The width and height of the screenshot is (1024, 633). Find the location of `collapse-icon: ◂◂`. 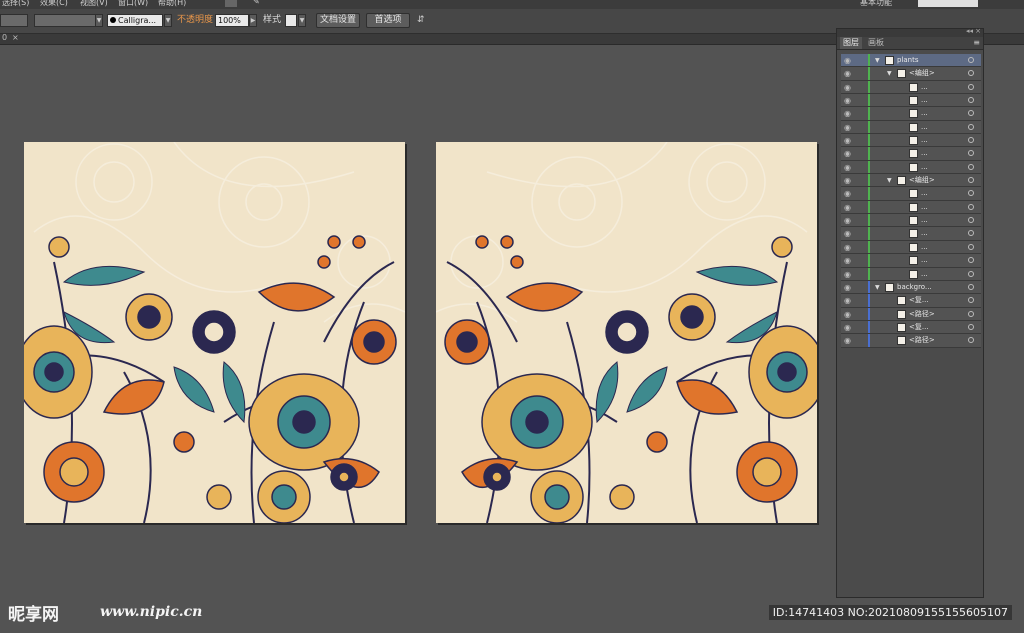

collapse-icon: ◂◂ is located at coordinates (969, 31).